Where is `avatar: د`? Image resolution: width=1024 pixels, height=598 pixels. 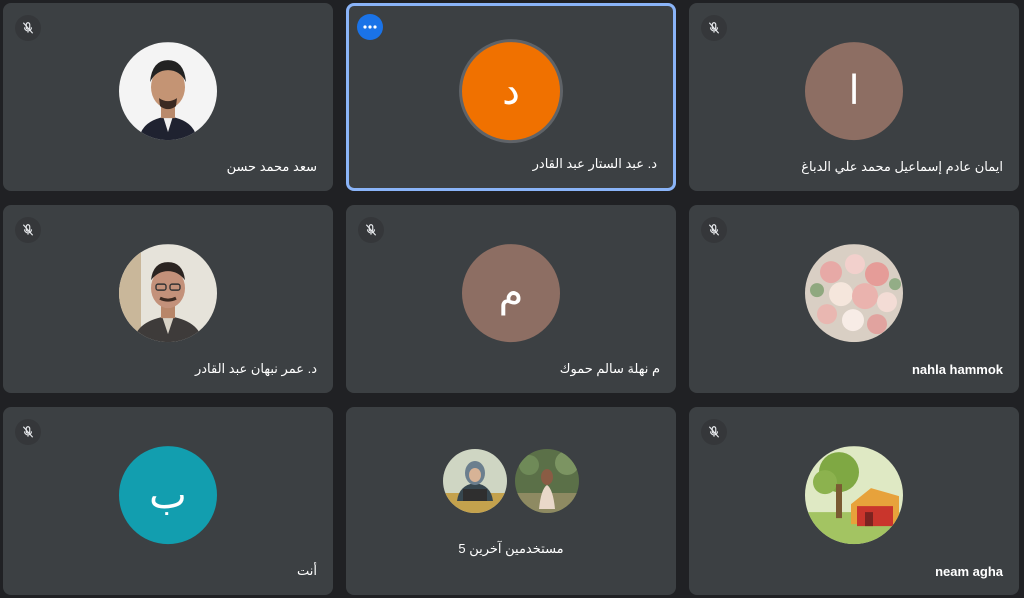 avatar: د is located at coordinates (511, 91).